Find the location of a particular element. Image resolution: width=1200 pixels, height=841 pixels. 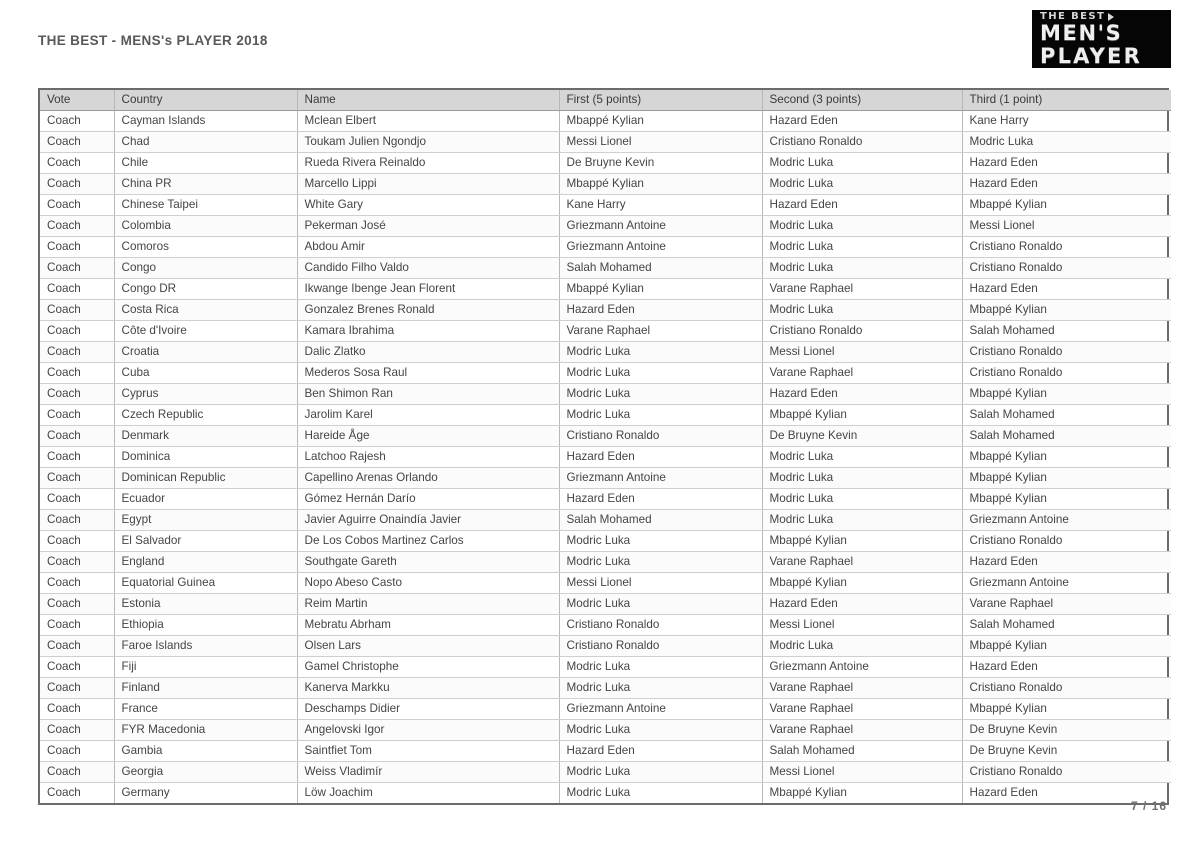

cell-name: Löw Joachim is located at coordinates (428, 792).